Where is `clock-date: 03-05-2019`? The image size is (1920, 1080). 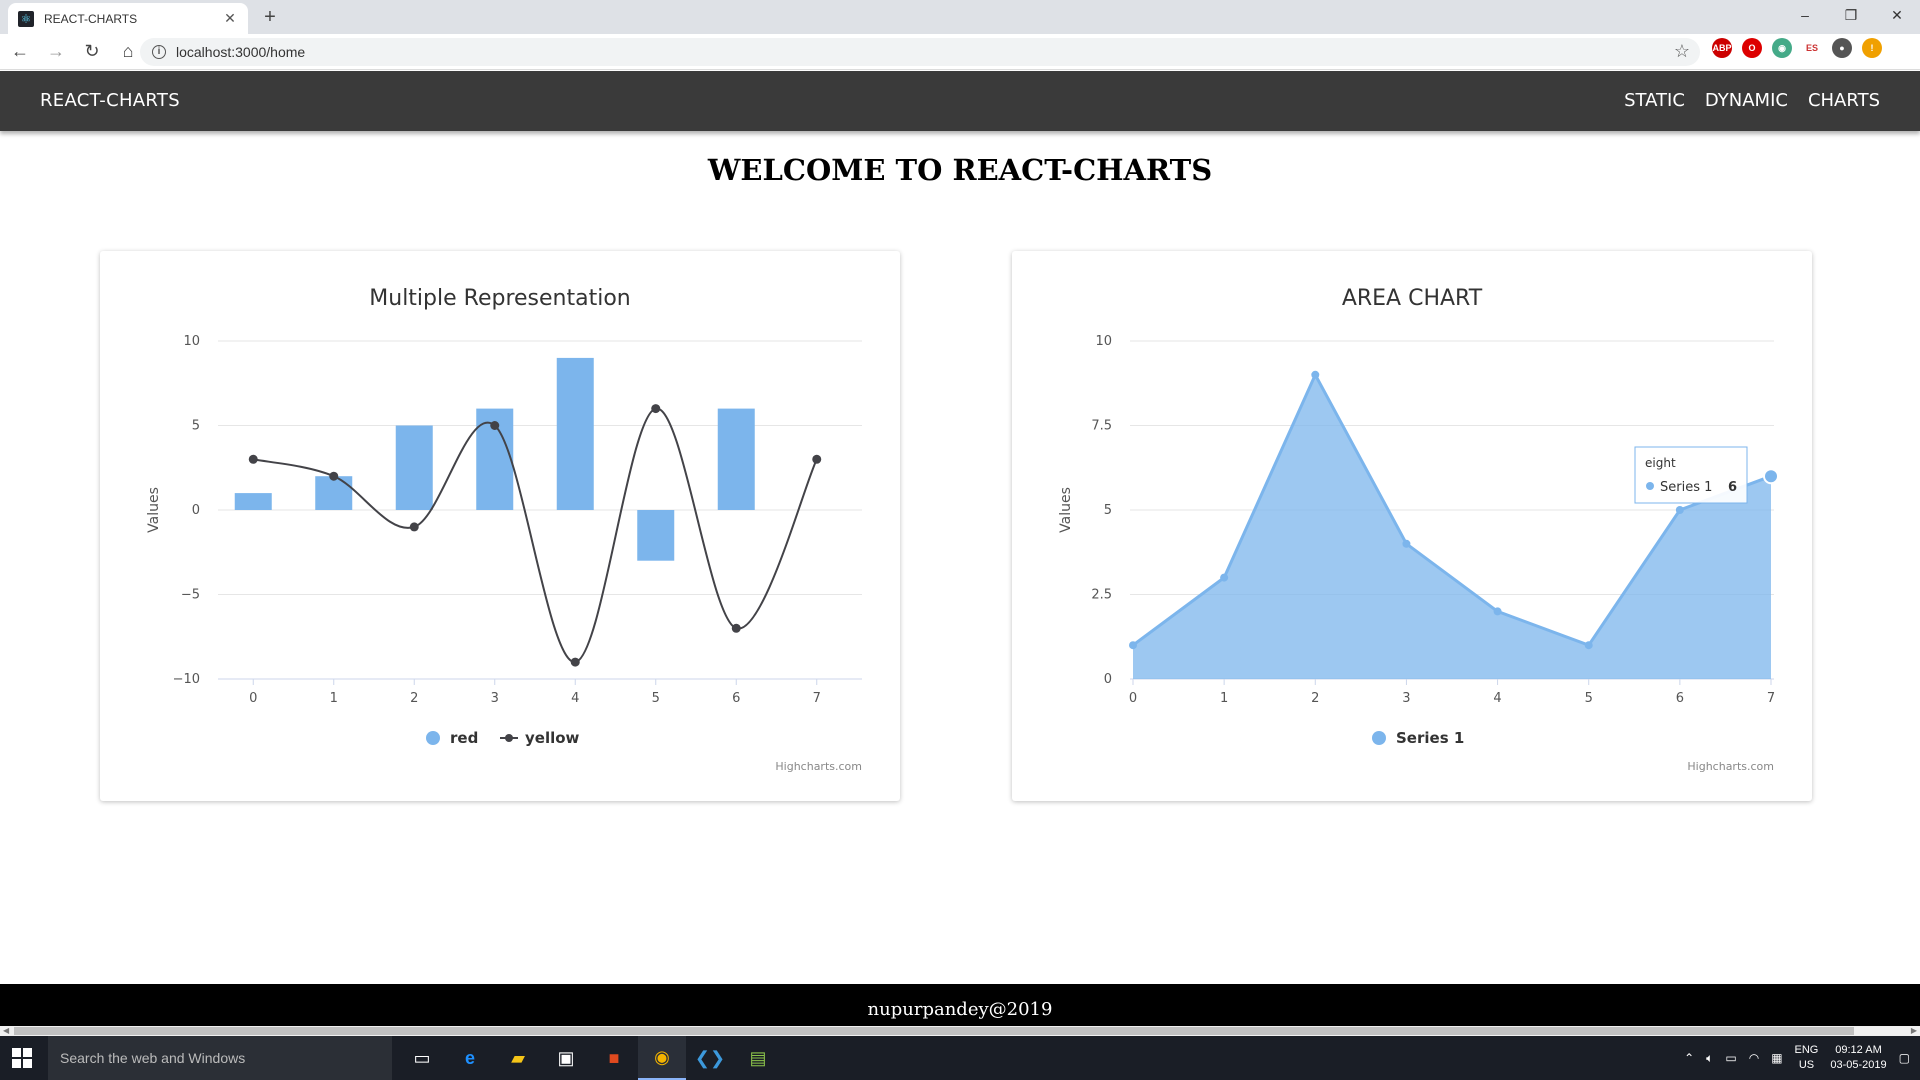 clock-date: 03-05-2019 is located at coordinates (1858, 1065).